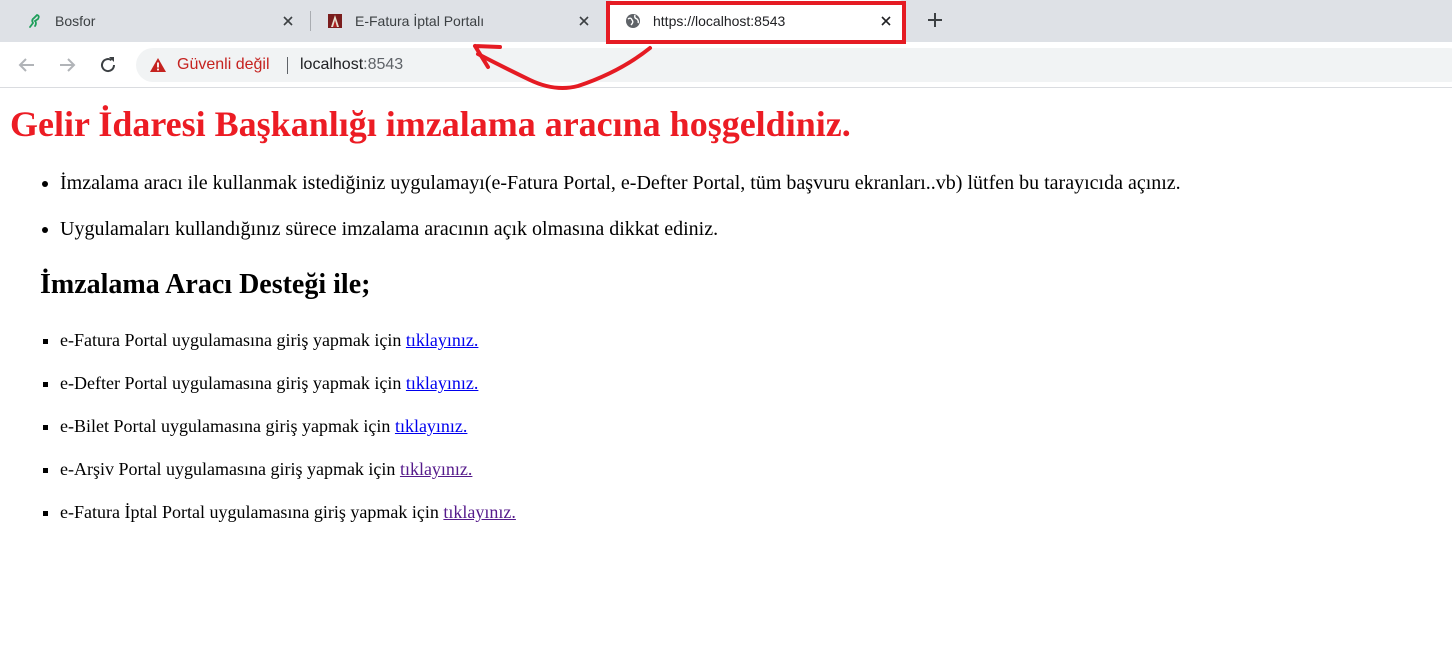  What do you see at coordinates (431, 426) in the screenshot?
I see `ebilet-portal-link: tıklayınız.` at bounding box center [431, 426].